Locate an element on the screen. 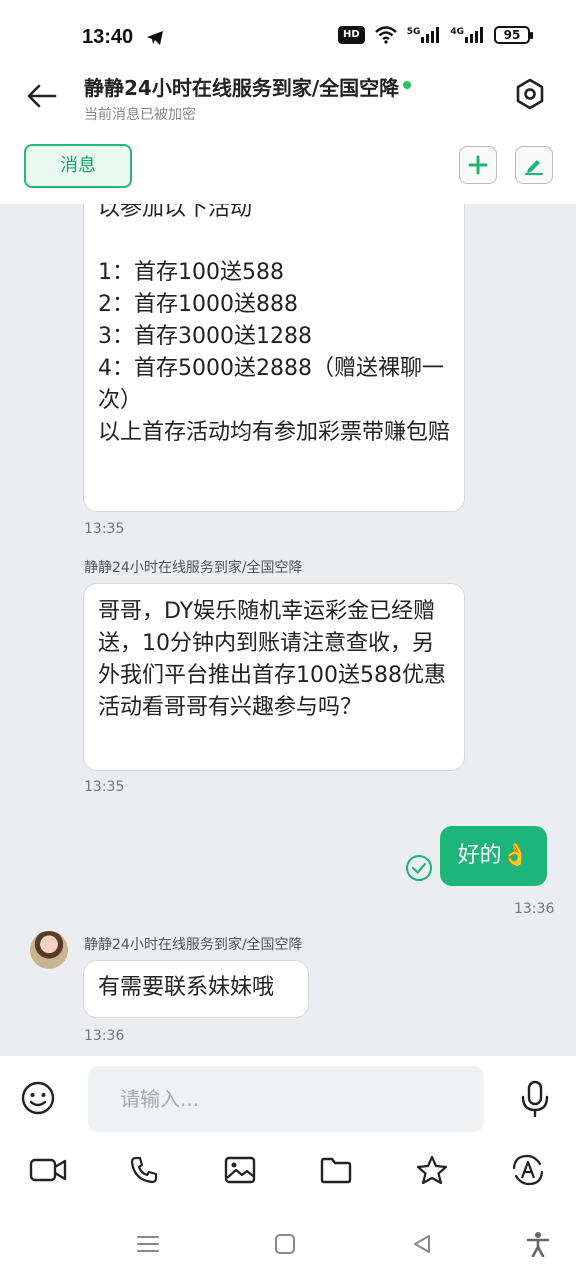  square-home-icon is located at coordinates (285, 1244).